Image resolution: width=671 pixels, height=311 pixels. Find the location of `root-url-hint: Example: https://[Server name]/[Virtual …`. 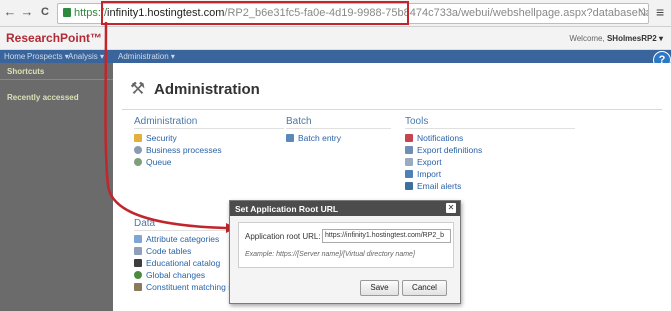

root-url-hint: Example: https://[Server name]/[Virtual … is located at coordinates (330, 254).